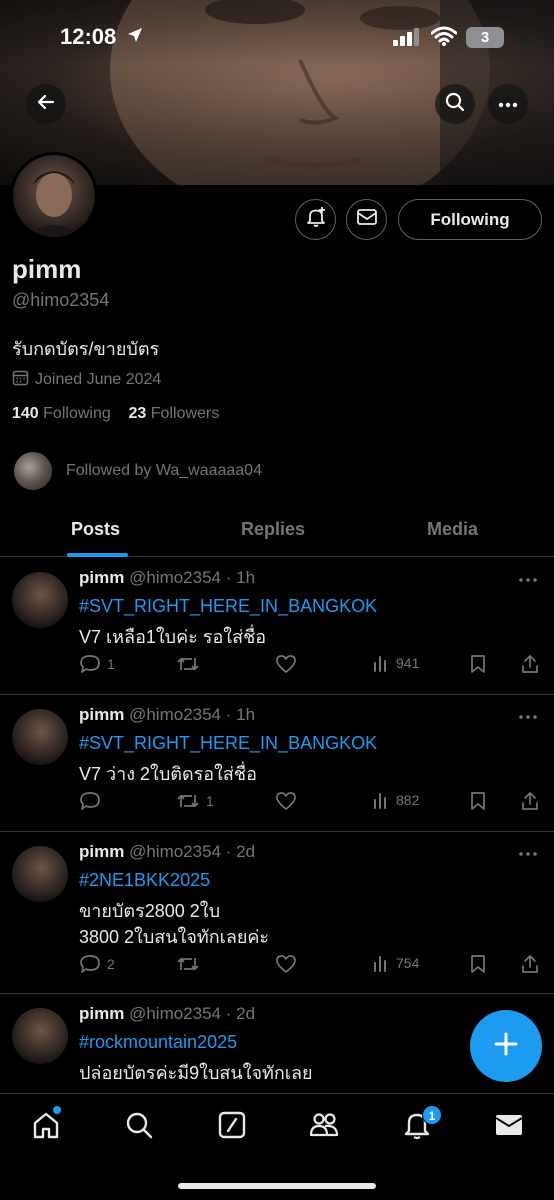 This screenshot has width=554, height=1200. What do you see at coordinates (95, 529) in the screenshot?
I see `tab-posts: Posts` at bounding box center [95, 529].